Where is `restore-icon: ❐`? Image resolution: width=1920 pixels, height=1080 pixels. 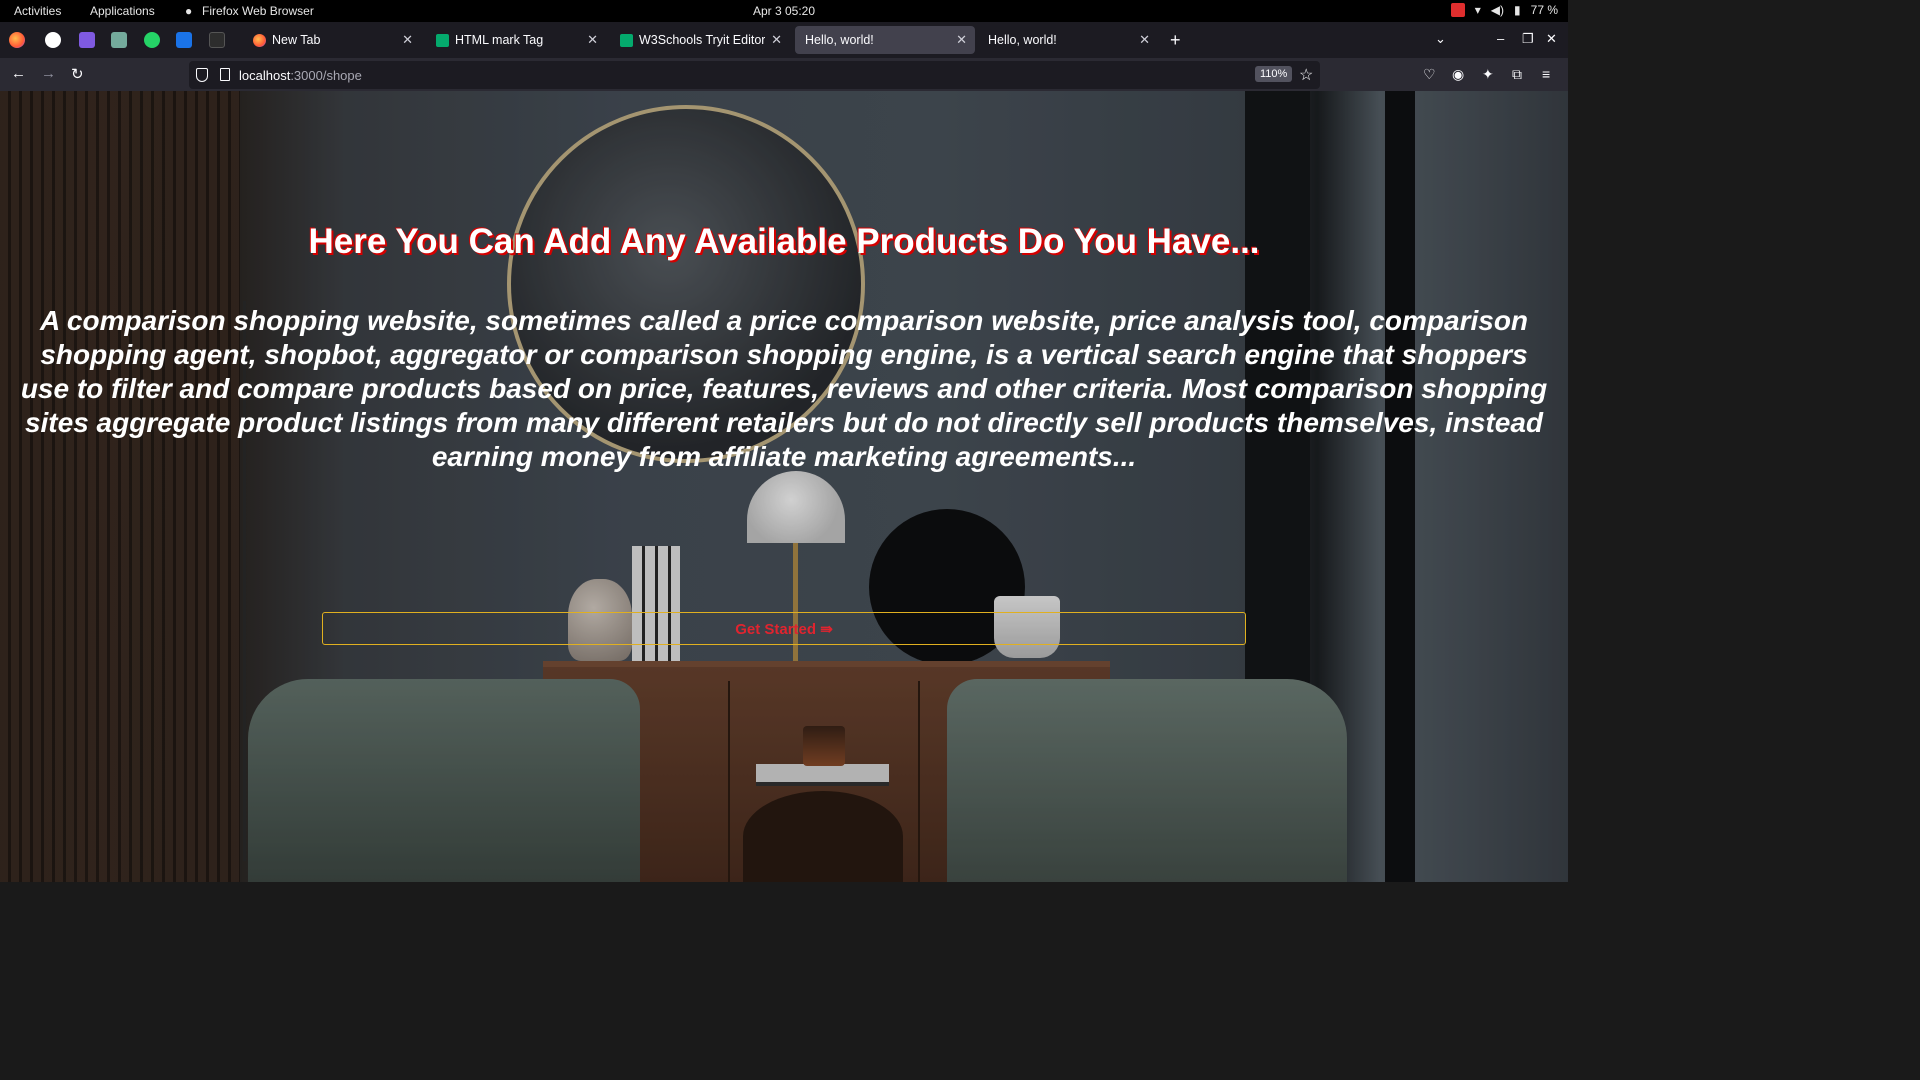 restore-icon: ❐ is located at coordinates (1528, 39).